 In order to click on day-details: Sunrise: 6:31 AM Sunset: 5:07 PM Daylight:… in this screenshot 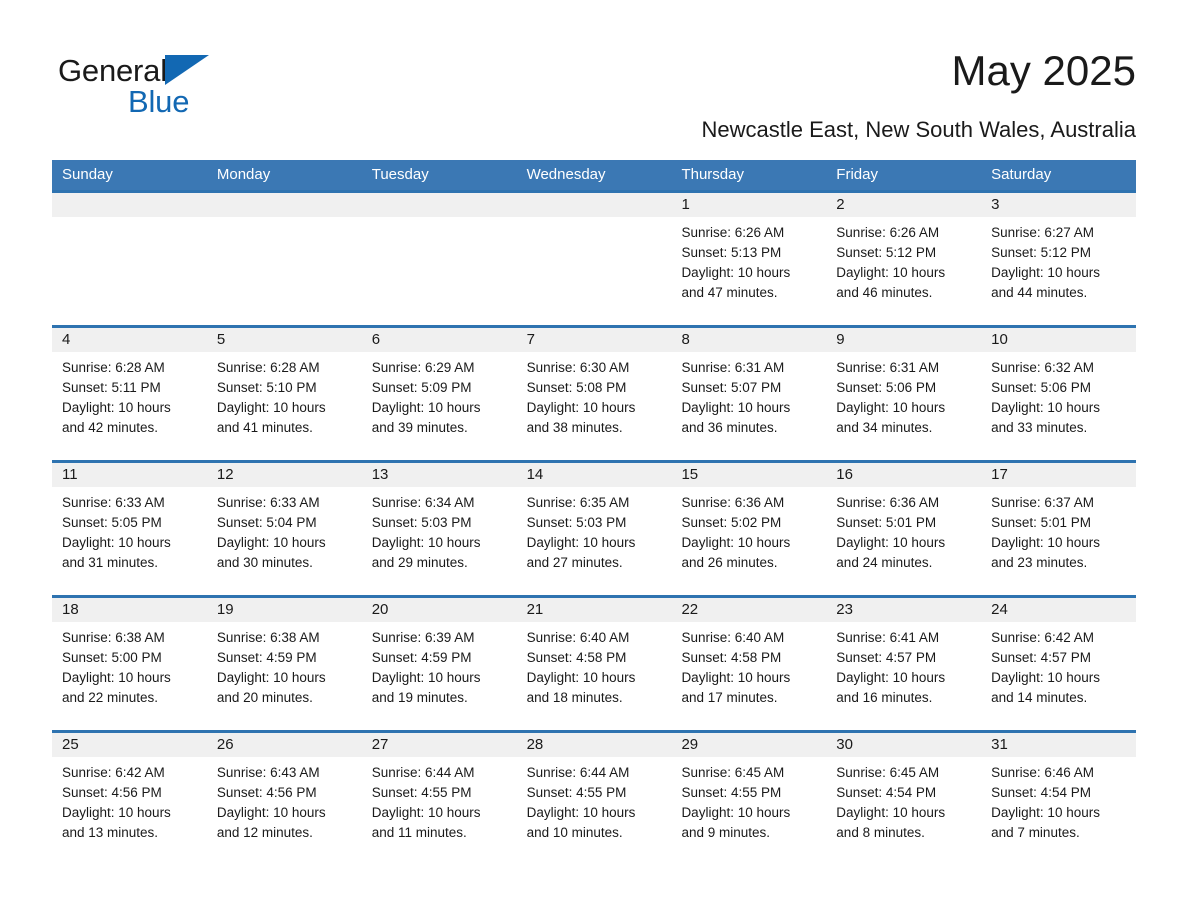, I will do `click(748, 395)`.